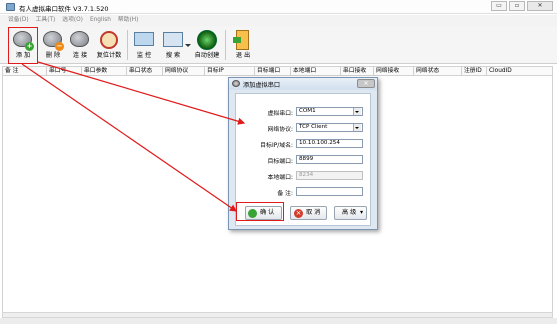  Describe the element at coordinates (329, 175) in the screenshot. I see `local-port-input: 8234` at that location.